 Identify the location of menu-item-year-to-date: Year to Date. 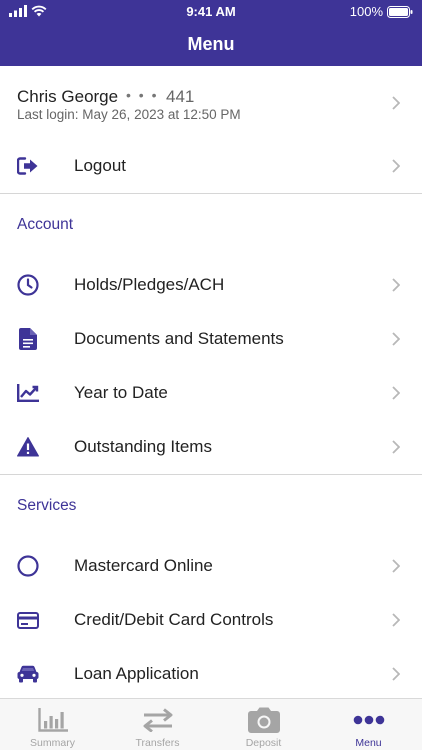
(211, 393).